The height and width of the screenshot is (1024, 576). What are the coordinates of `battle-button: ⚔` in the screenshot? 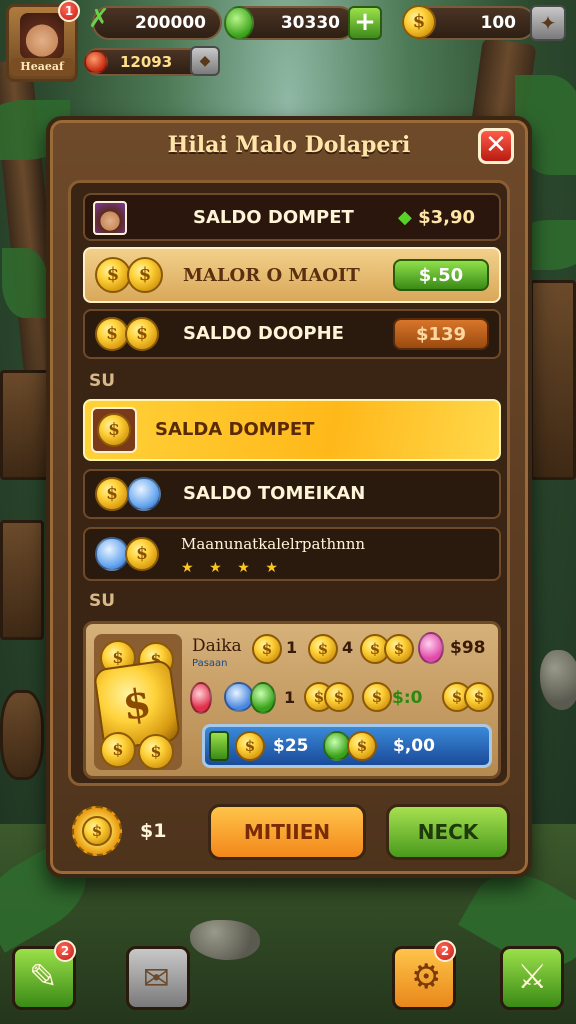 It's located at (532, 978).